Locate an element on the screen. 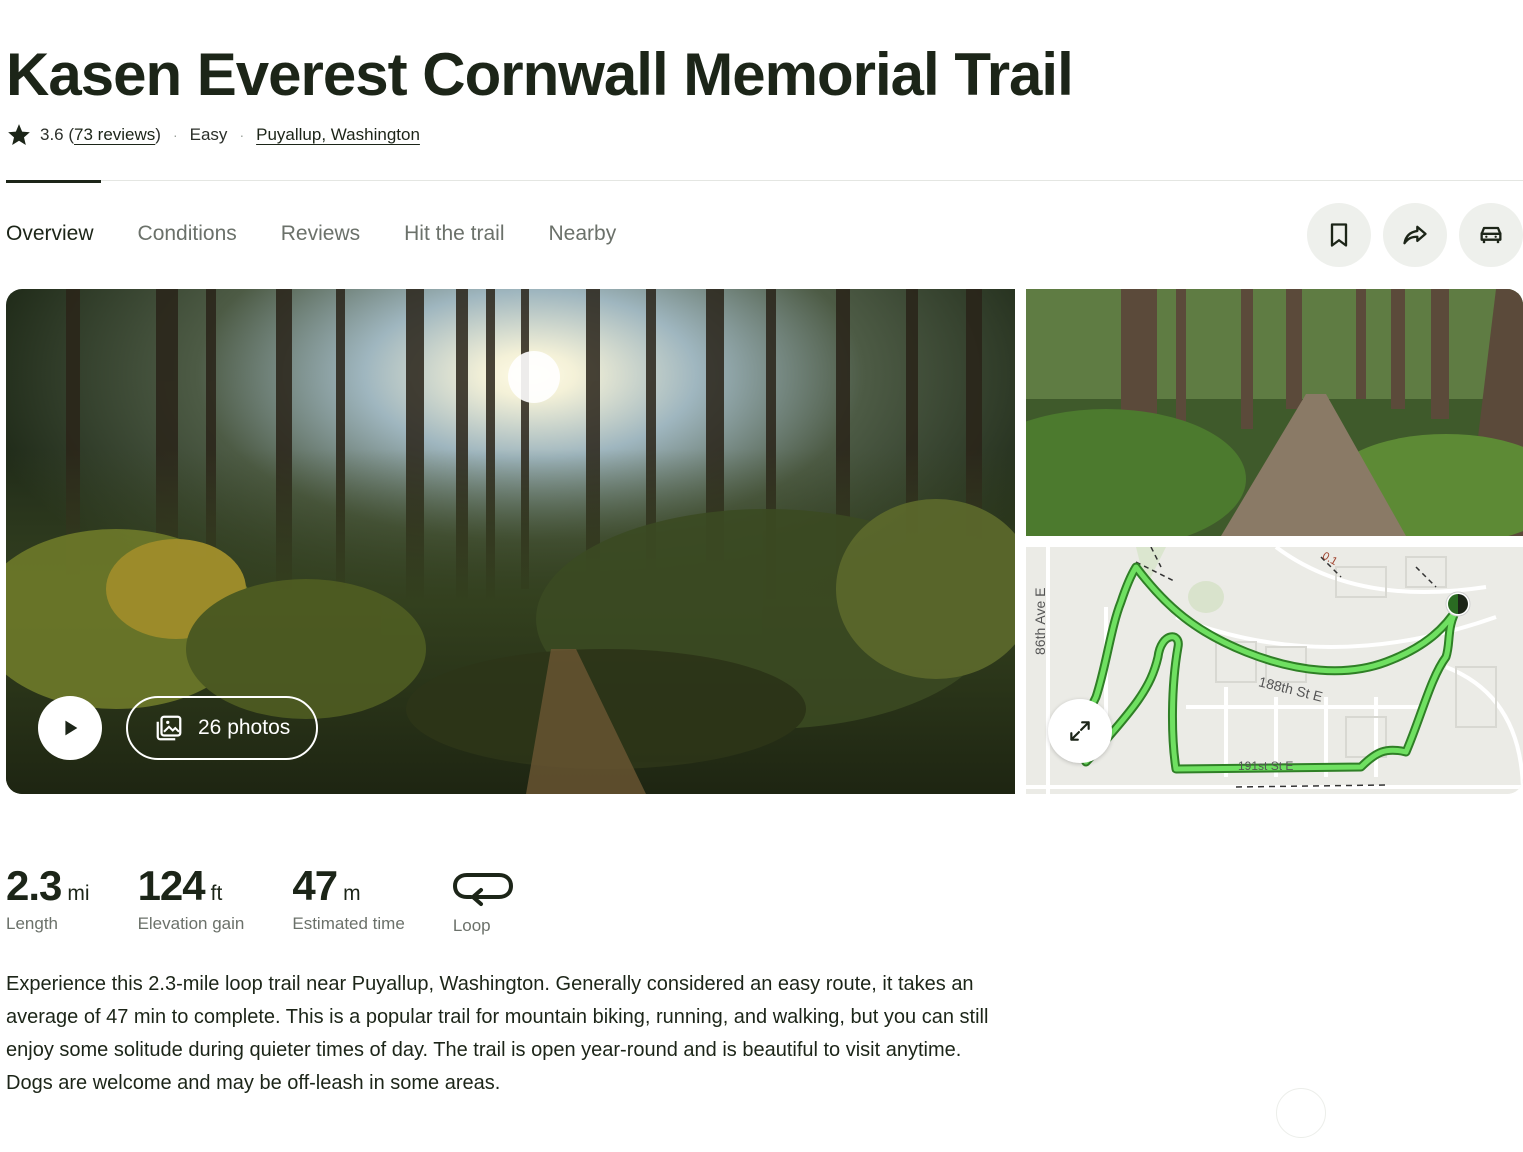 This screenshot has width=1523, height=1152. stat-length: 2.3 mi Length is located at coordinates (48, 899).